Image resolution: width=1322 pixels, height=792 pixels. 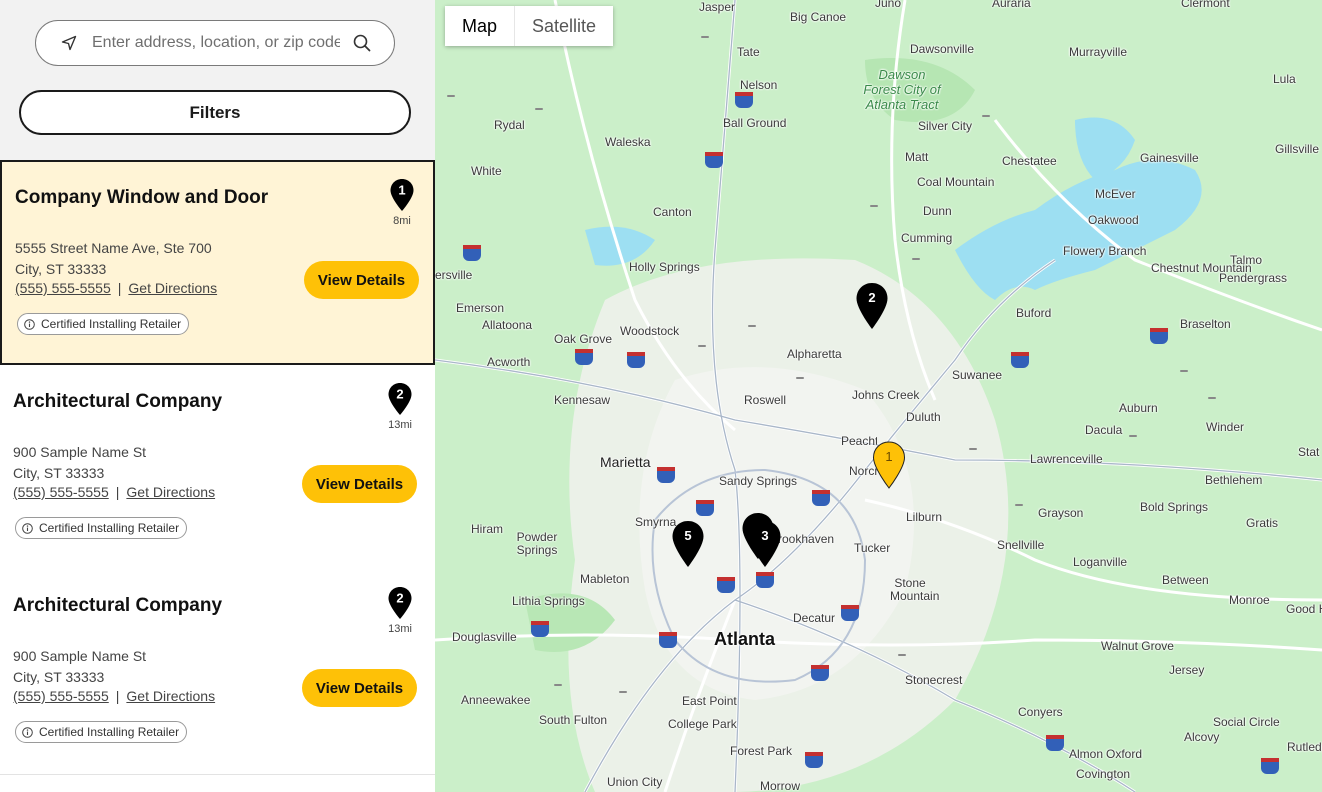 I want to click on badge-label: Certified Installing Retailer, so click(x=109, y=528).